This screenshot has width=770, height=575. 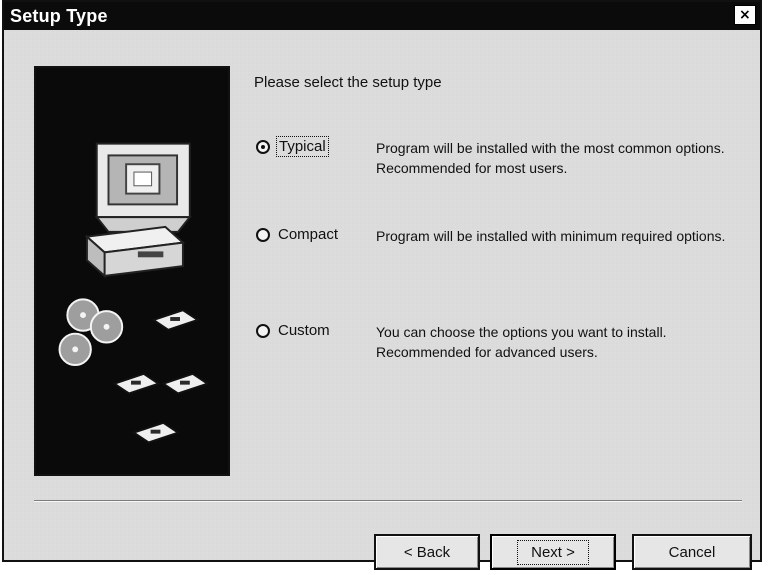 What do you see at coordinates (348, 82) in the screenshot?
I see `setup-type-prompt: Please select the setup type` at bounding box center [348, 82].